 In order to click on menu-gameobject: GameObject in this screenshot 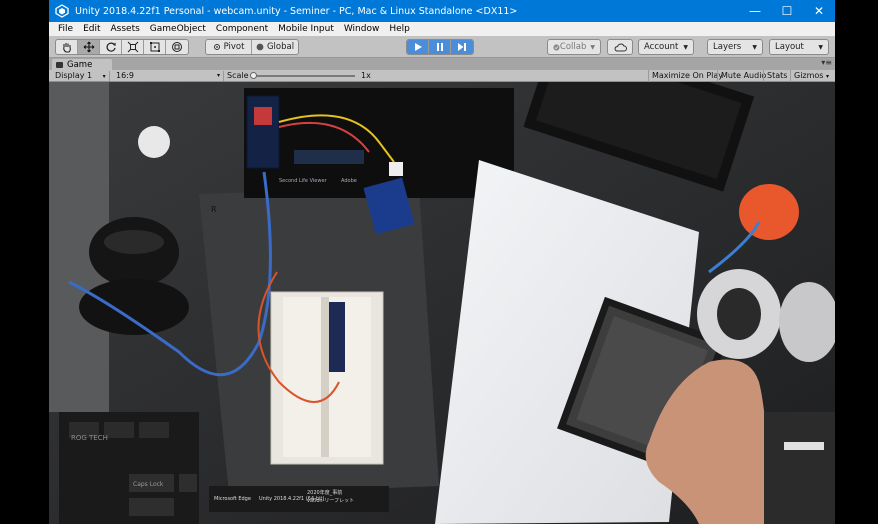, I will do `click(178, 29)`.